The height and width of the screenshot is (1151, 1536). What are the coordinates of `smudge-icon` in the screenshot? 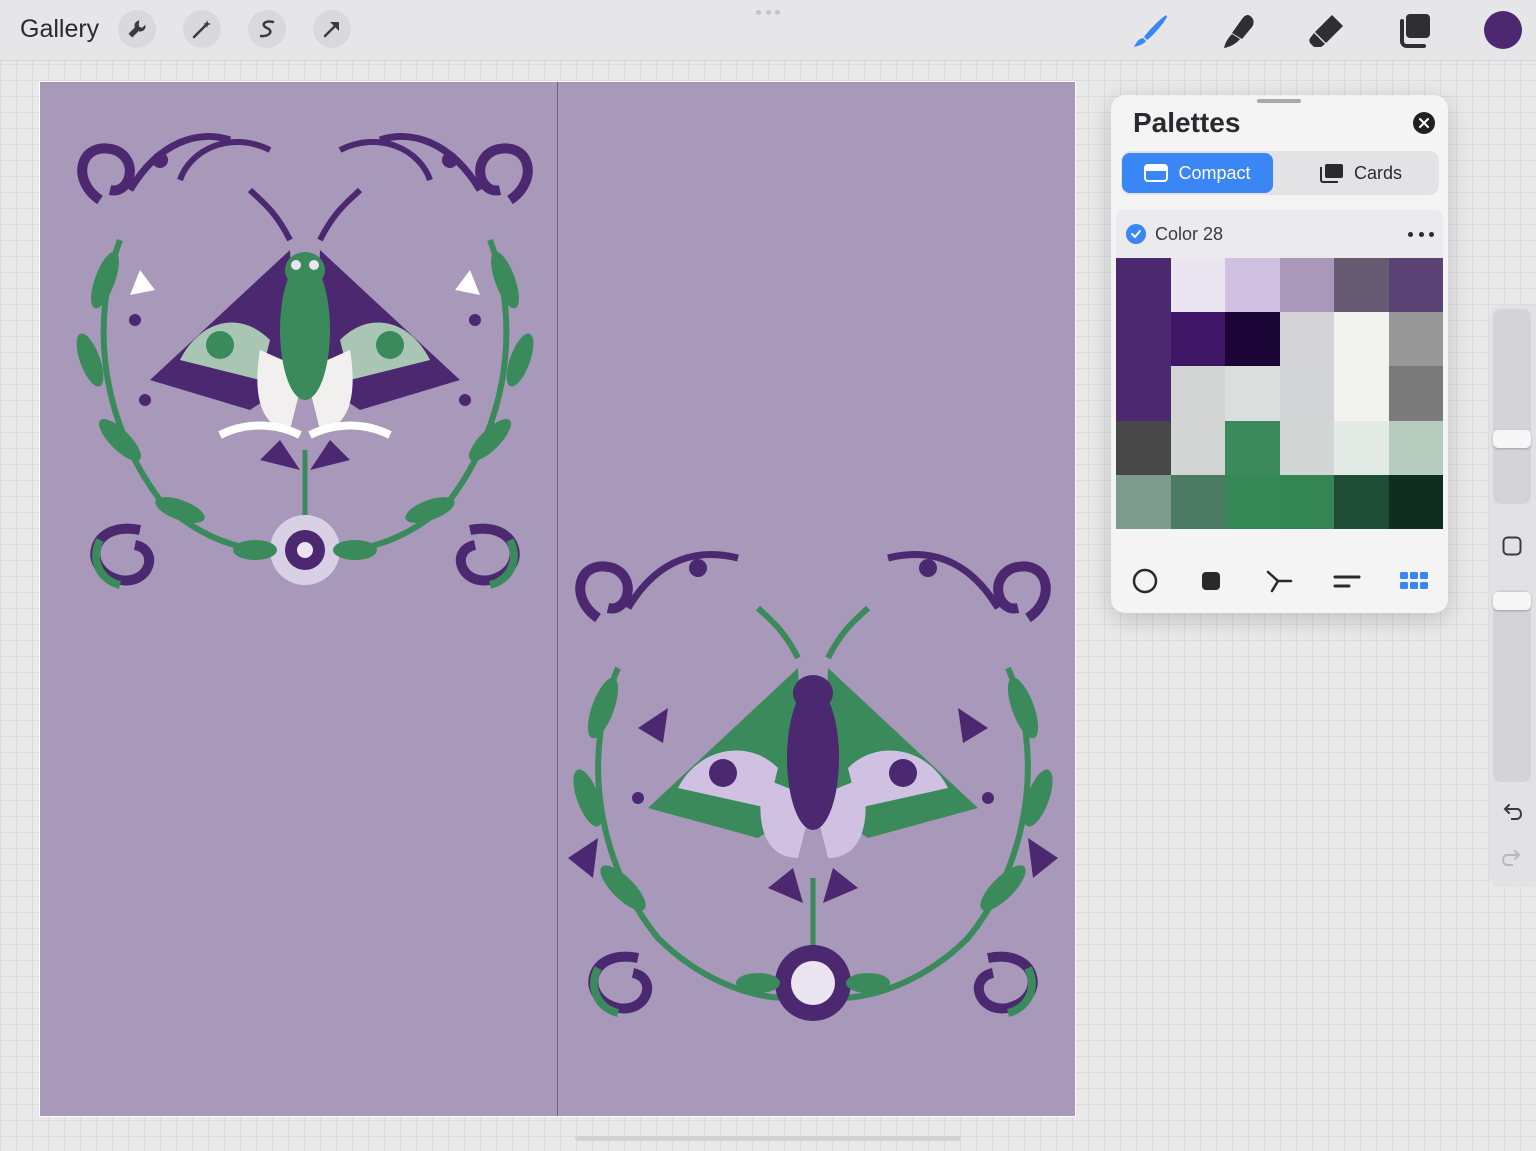 It's located at (1239, 31).